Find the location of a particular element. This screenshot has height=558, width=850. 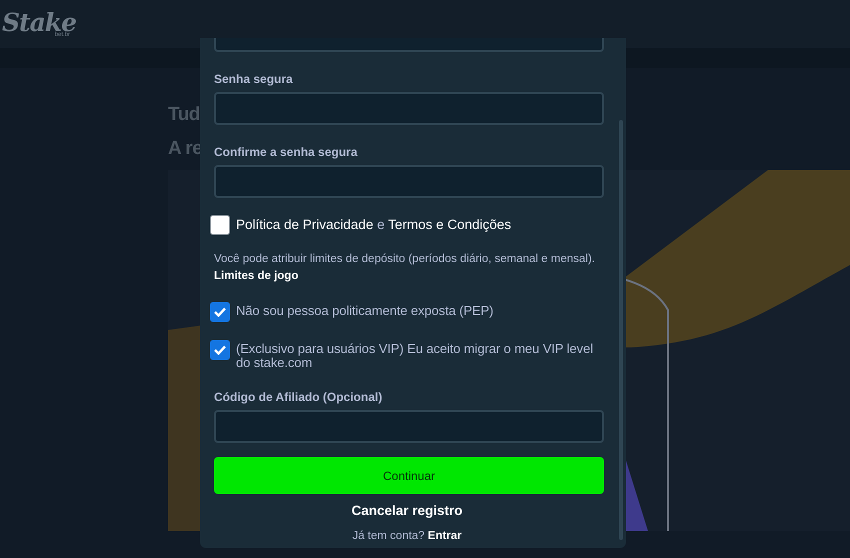

limits-note: Você pode atribuir limites de depósito (períodos diário, semanal e mensal). is located at coordinates (405, 259).